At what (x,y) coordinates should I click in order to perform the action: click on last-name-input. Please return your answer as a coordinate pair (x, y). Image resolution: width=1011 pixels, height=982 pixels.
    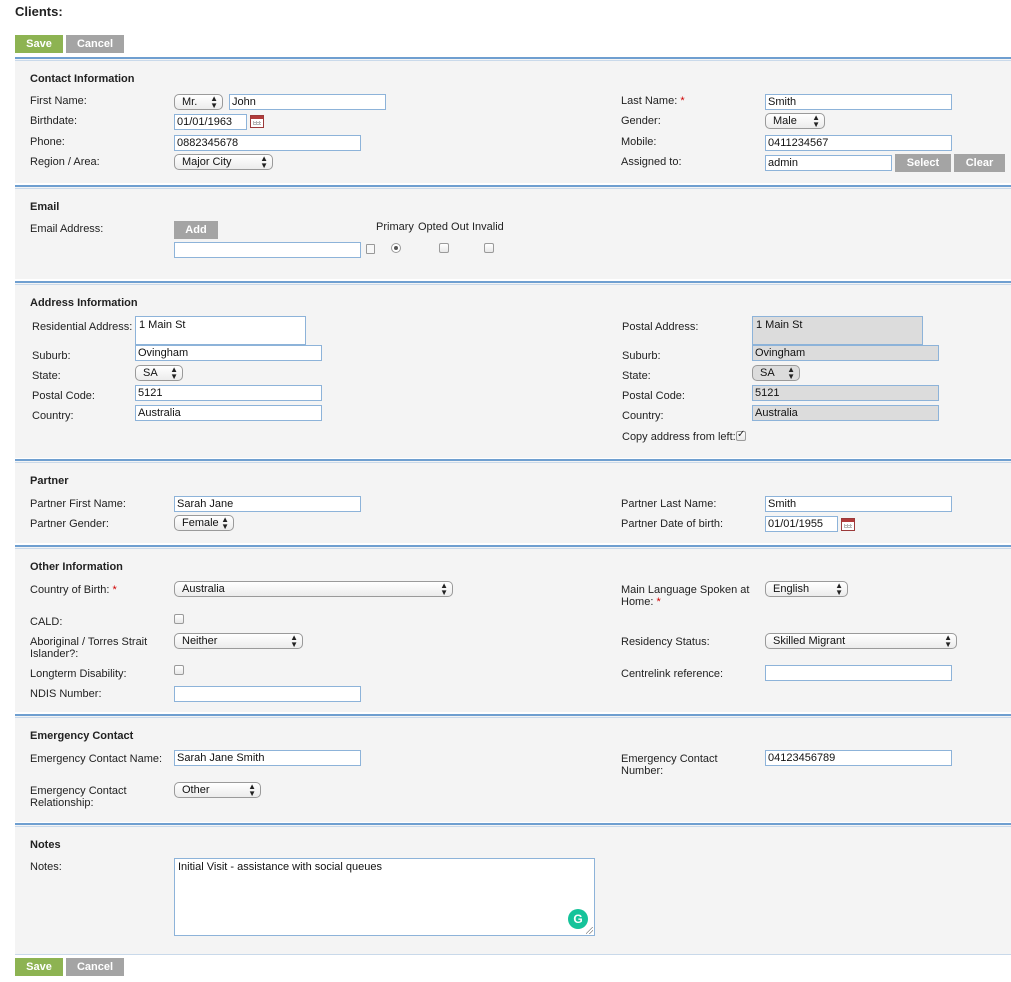
    Looking at the image, I should click on (858, 102).